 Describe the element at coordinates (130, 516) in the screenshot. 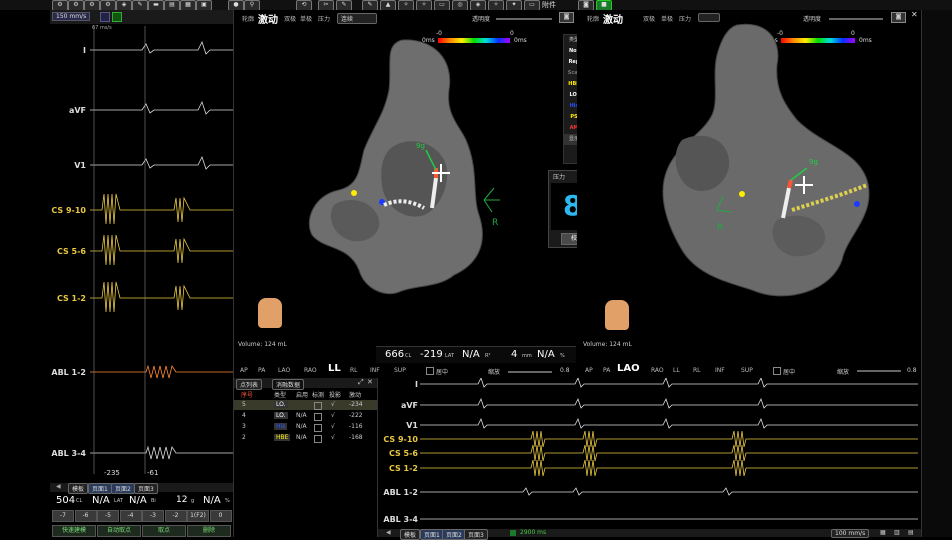

I see `num-button: -4` at that location.